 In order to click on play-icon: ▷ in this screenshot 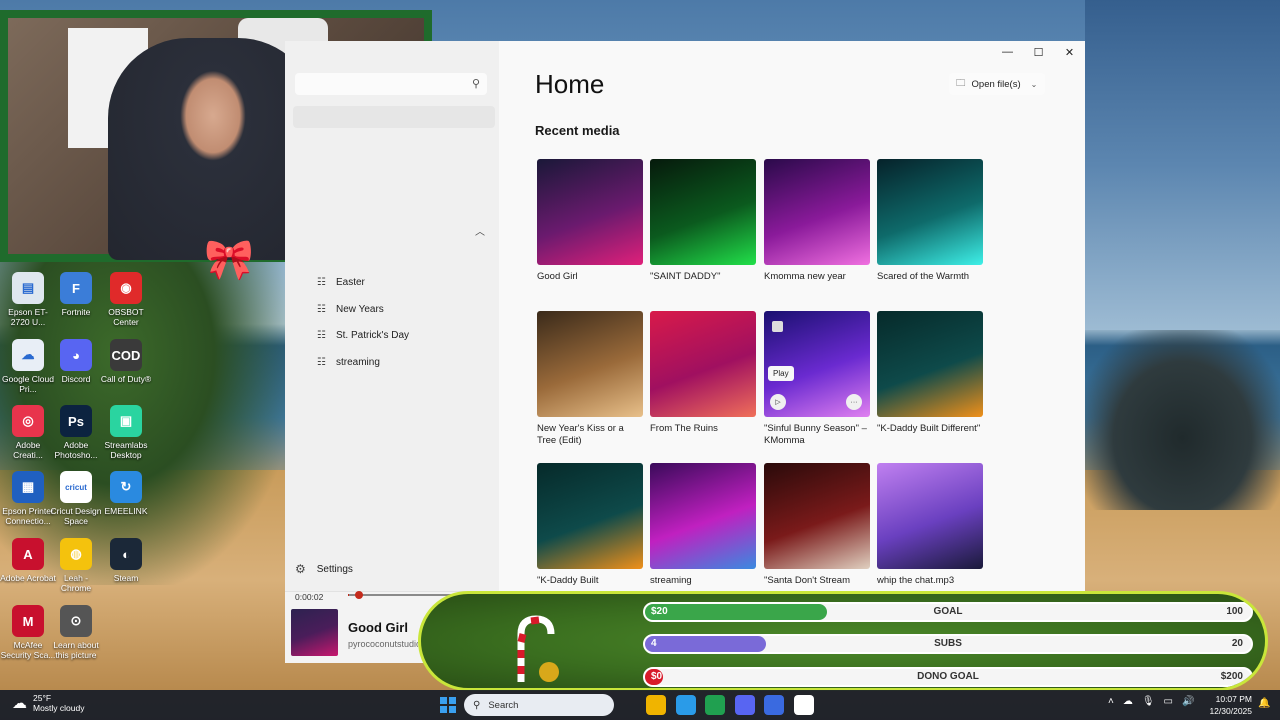, I will do `click(778, 402)`.